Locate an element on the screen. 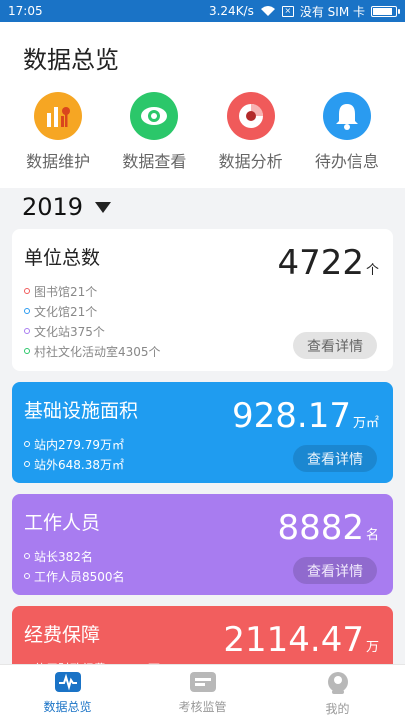 This screenshot has width=405, height=720. bar-chart-wrench-icon is located at coordinates (58, 116).